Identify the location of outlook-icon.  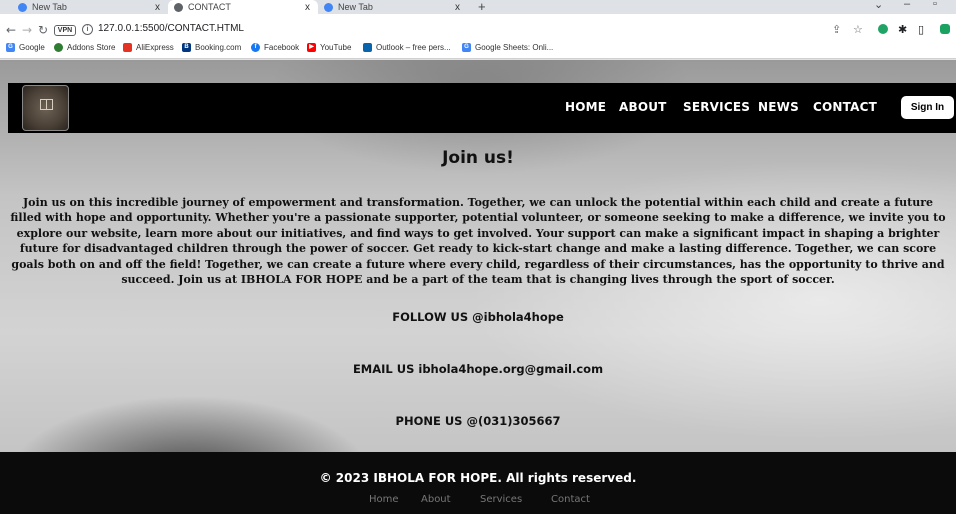
(367, 47).